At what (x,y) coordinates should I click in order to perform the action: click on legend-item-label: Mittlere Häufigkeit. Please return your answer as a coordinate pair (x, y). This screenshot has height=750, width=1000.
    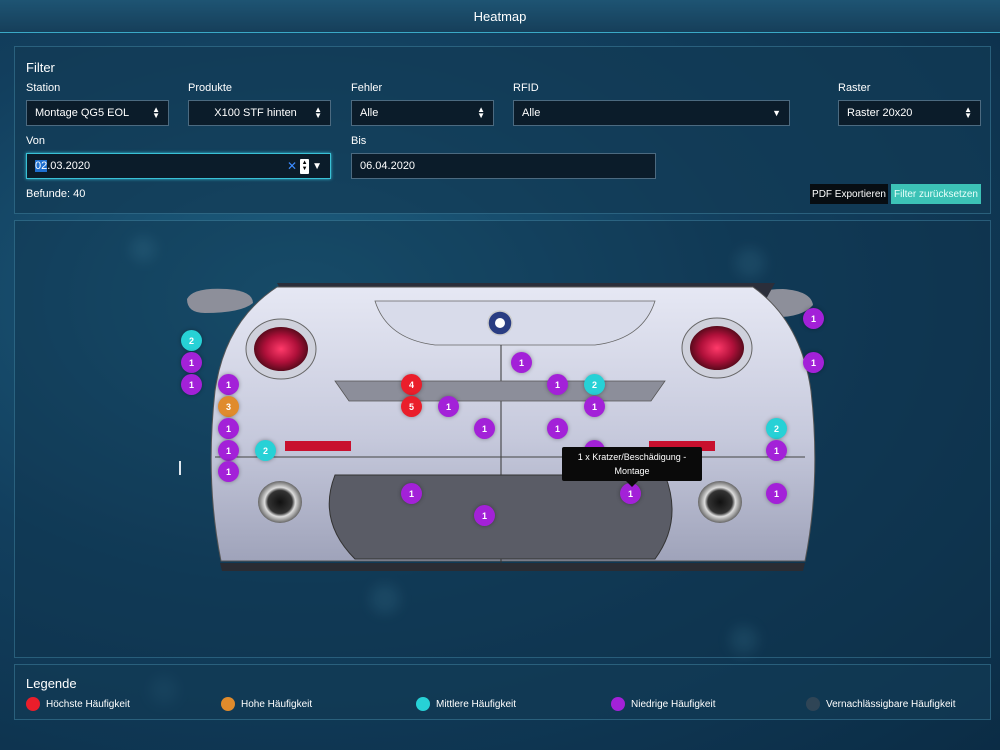
    Looking at the image, I should click on (476, 704).